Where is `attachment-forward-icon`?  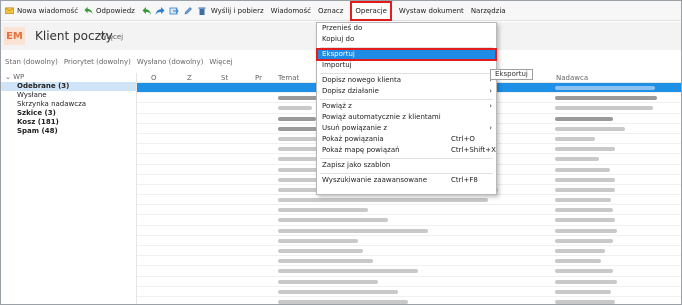
attachment-forward-icon is located at coordinates (174, 10).